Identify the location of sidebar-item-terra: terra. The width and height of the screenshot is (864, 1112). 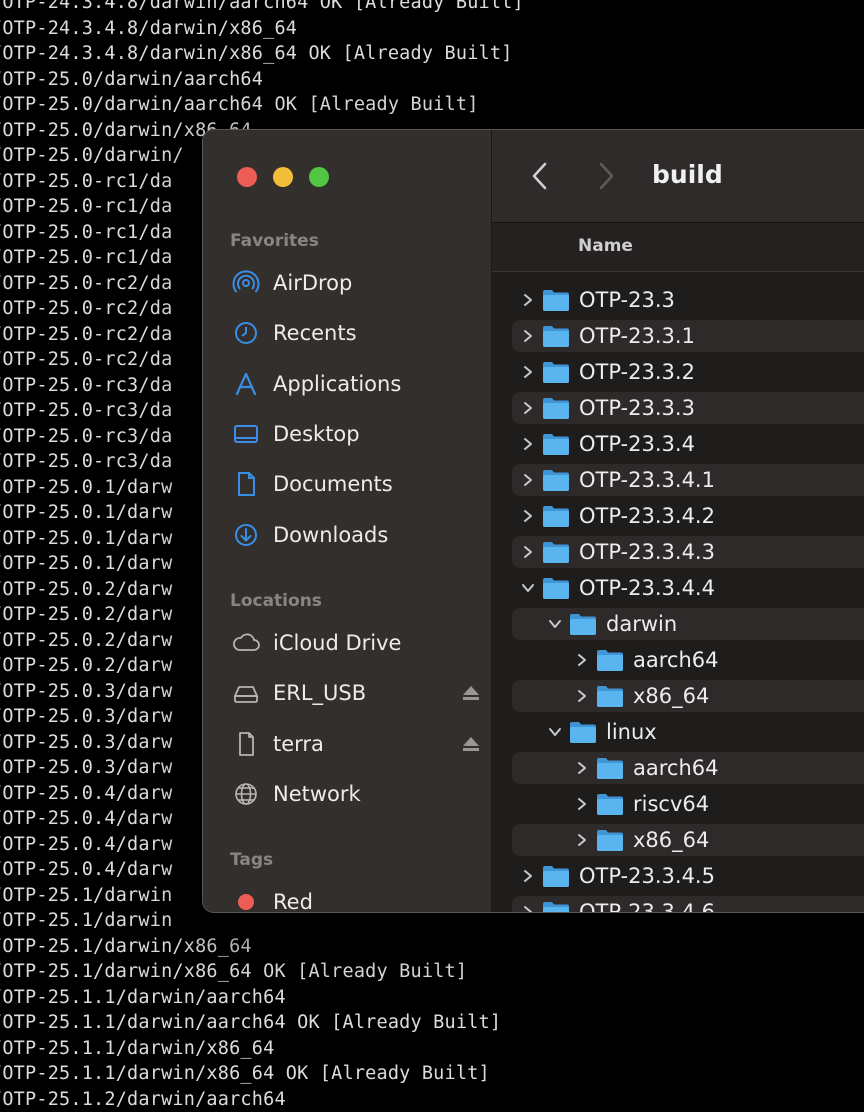
(356, 744).